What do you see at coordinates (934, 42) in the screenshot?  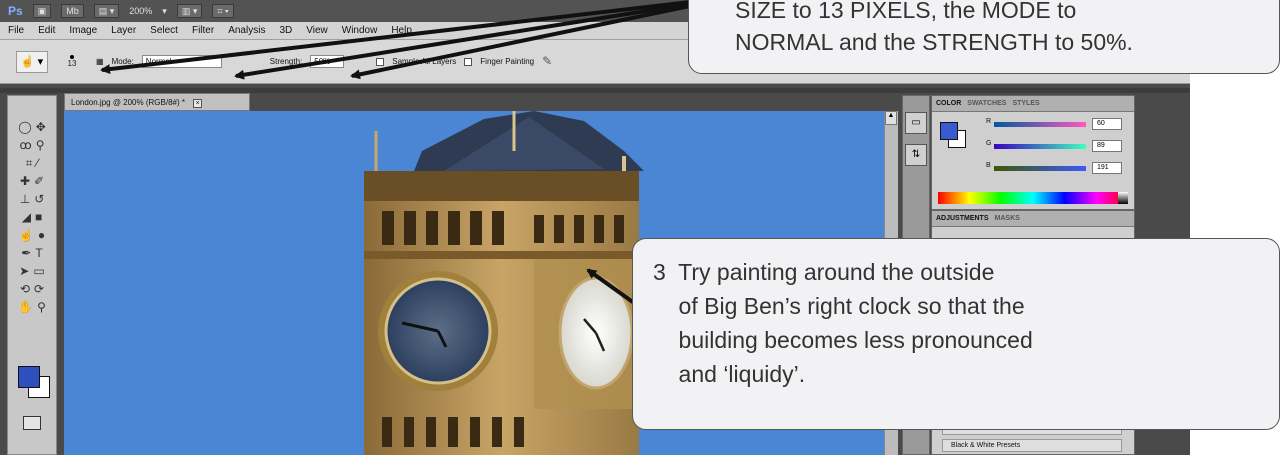 I see `callout-top-line-2: NORMAL and the STRENGTH to 50%.` at bounding box center [934, 42].